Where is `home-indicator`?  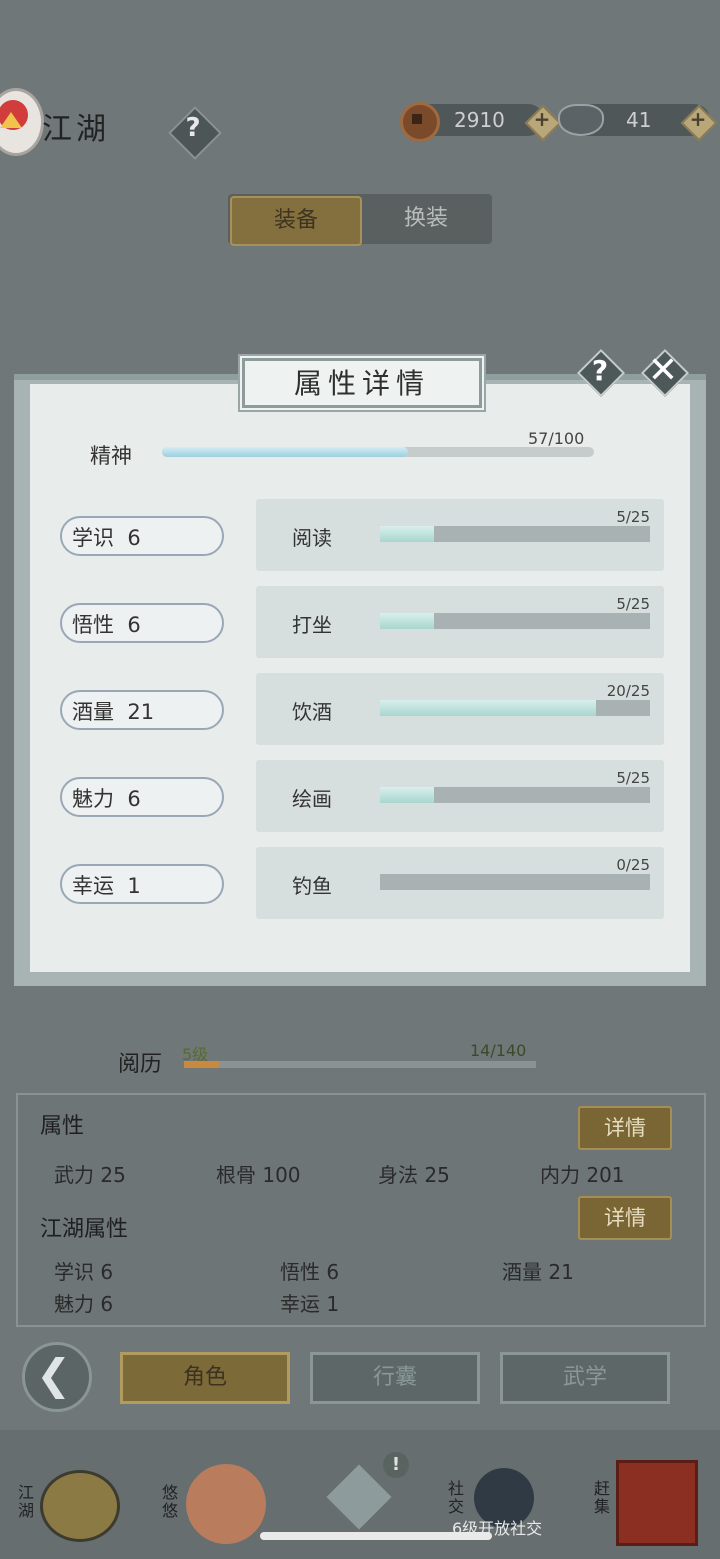 home-indicator is located at coordinates (376, 1536).